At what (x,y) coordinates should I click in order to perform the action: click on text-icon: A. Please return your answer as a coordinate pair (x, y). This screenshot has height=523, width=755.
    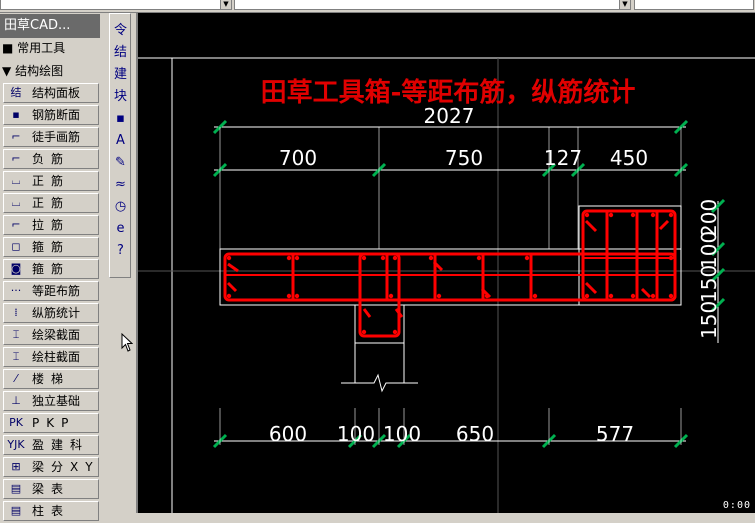
    Looking at the image, I should click on (120, 141).